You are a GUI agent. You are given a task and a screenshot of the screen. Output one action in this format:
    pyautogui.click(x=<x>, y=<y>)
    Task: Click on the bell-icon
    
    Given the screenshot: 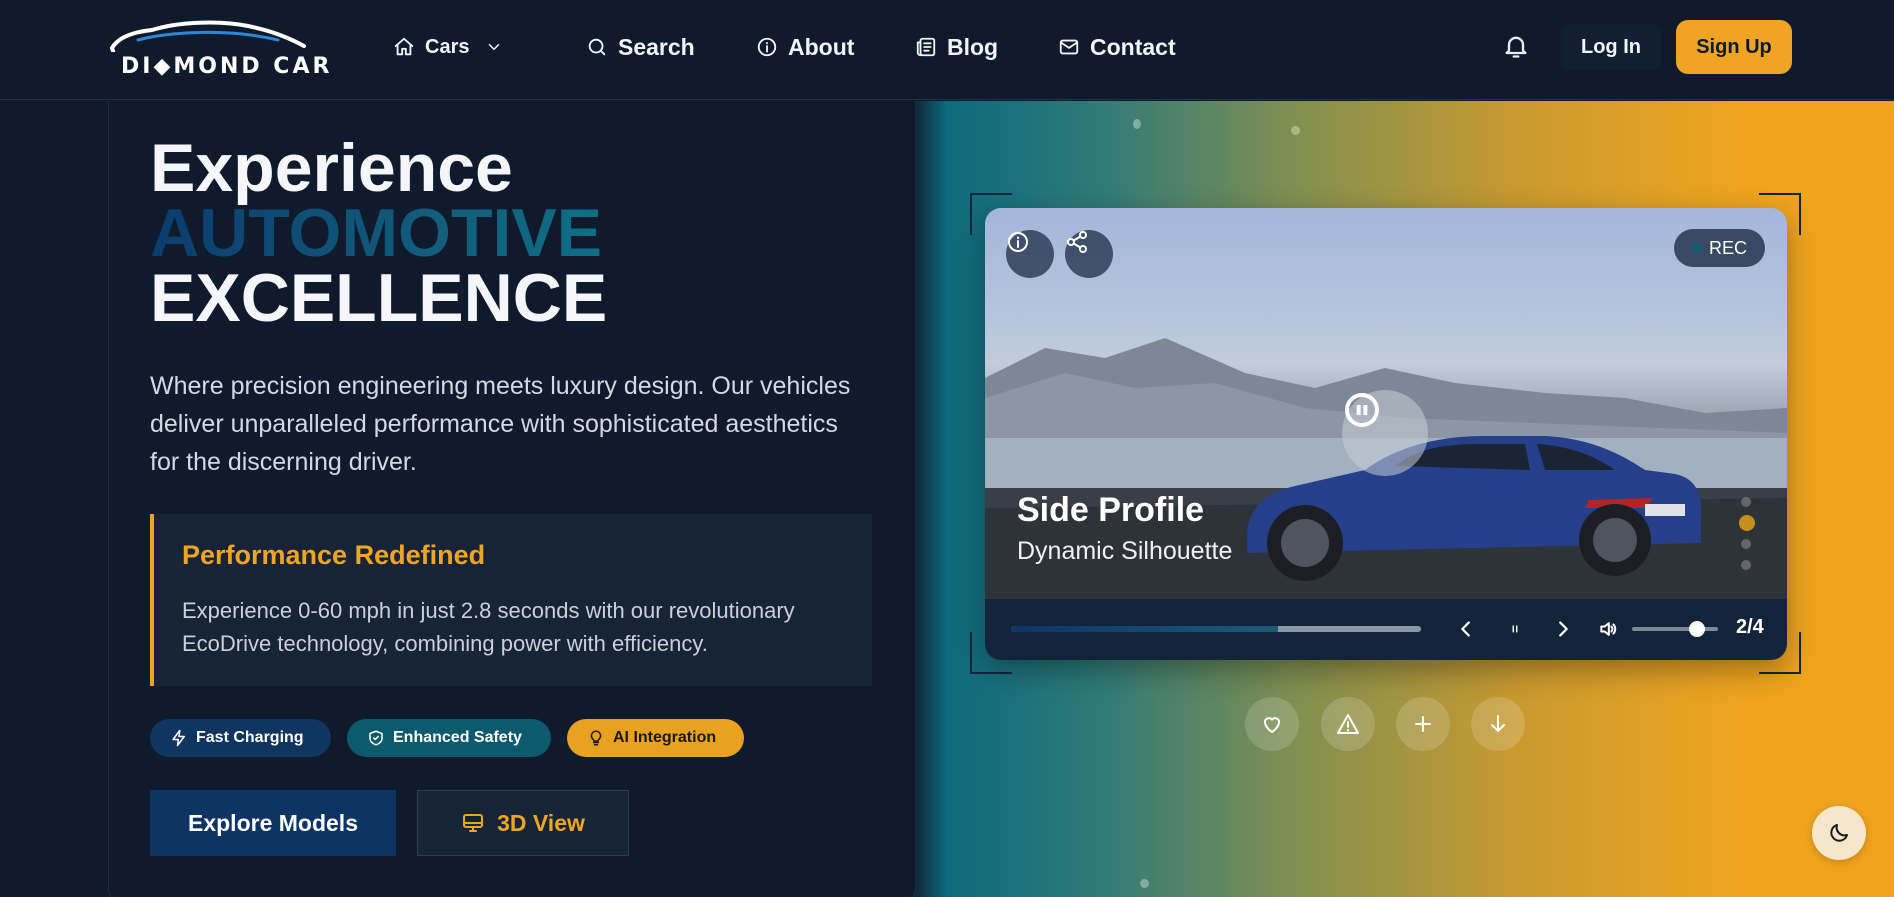 What is the action you would take?
    pyautogui.click(x=1516, y=47)
    